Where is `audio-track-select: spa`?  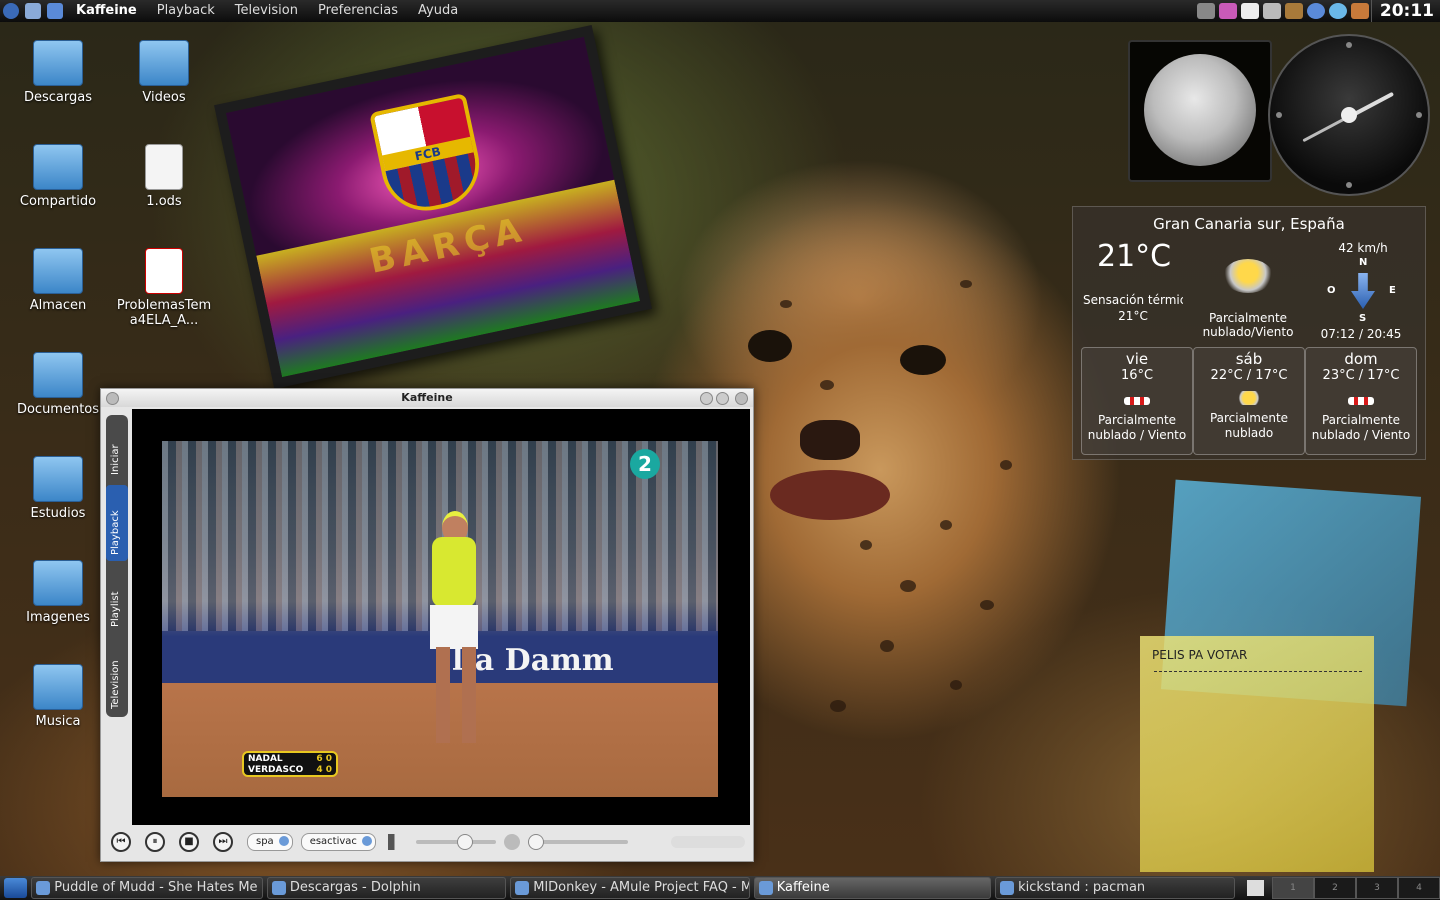 audio-track-select: spa is located at coordinates (270, 842).